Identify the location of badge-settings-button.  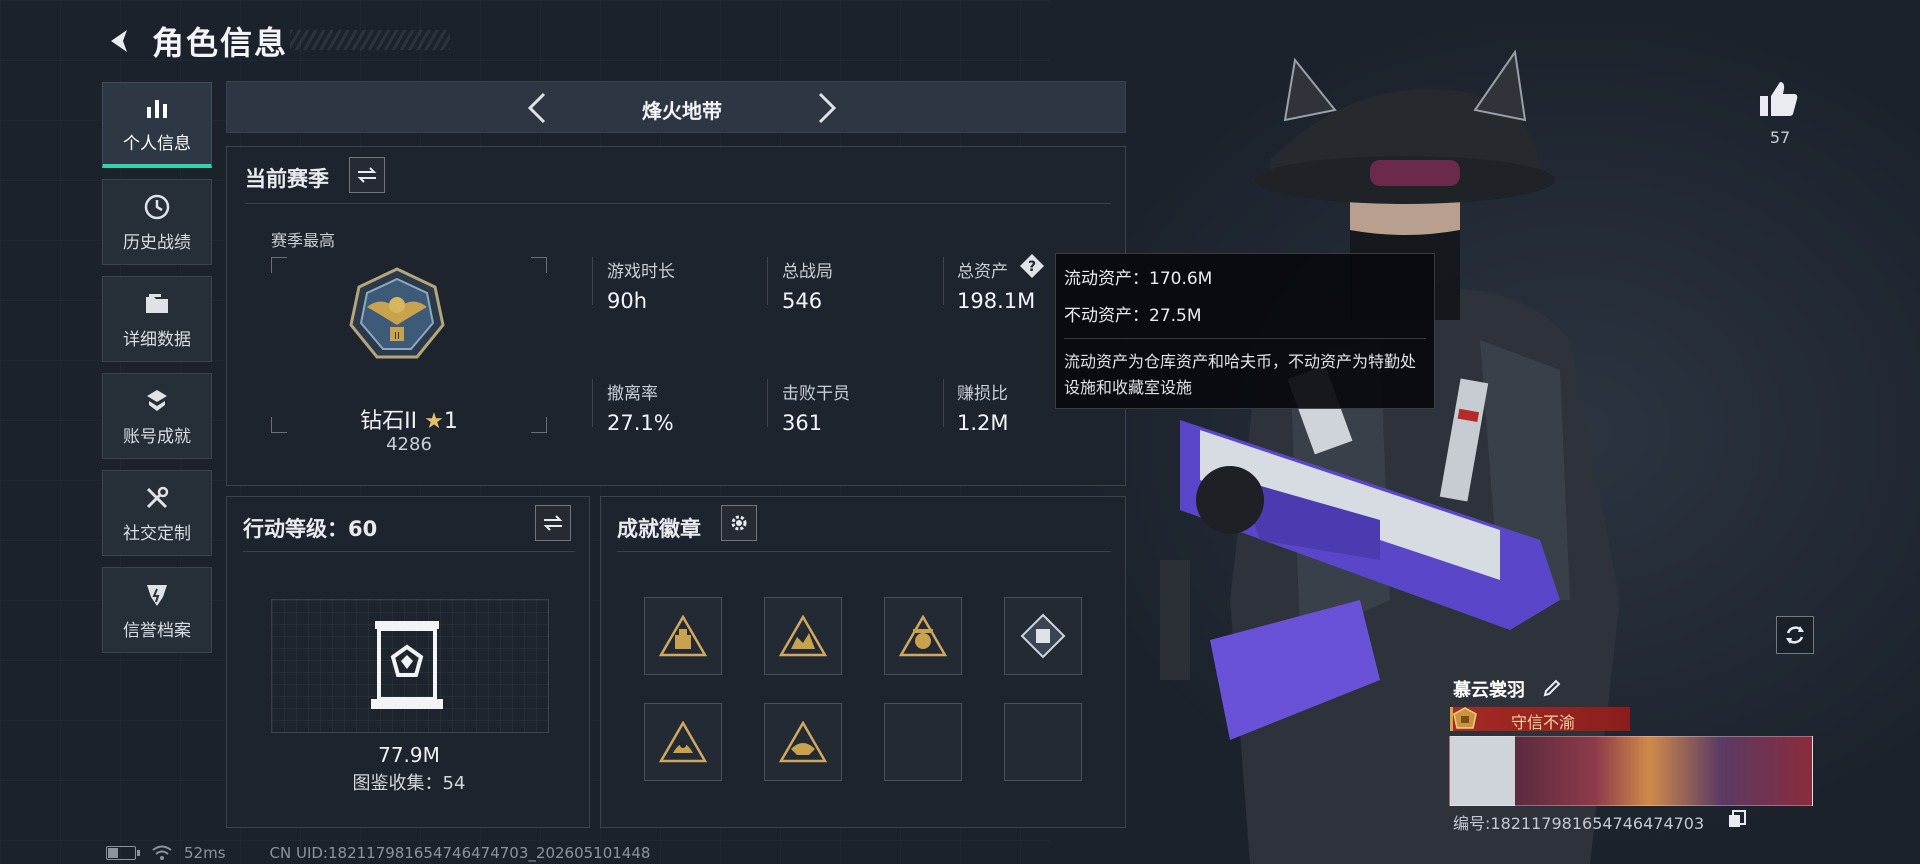
(739, 523).